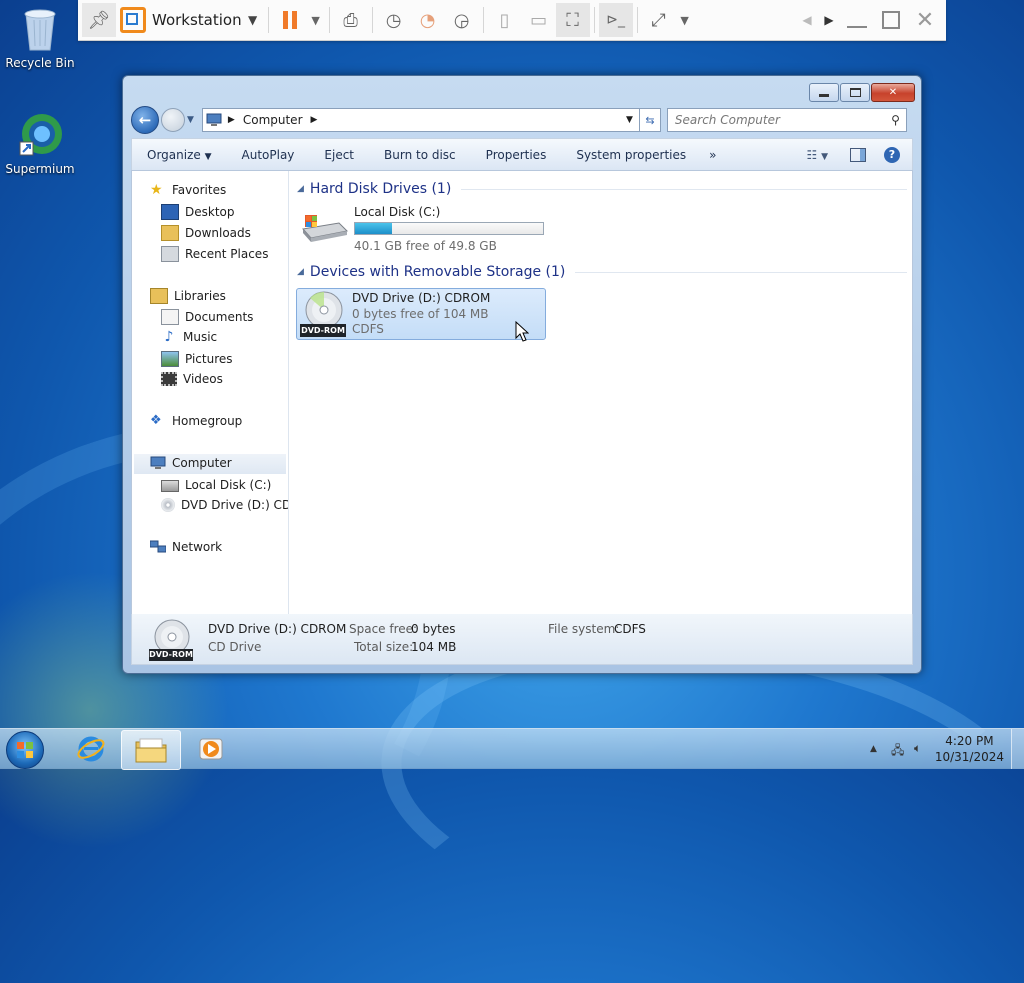 Image resolution: width=1024 pixels, height=983 pixels. What do you see at coordinates (190, 120) in the screenshot?
I see `recent-pages-icon: ▼` at bounding box center [190, 120].